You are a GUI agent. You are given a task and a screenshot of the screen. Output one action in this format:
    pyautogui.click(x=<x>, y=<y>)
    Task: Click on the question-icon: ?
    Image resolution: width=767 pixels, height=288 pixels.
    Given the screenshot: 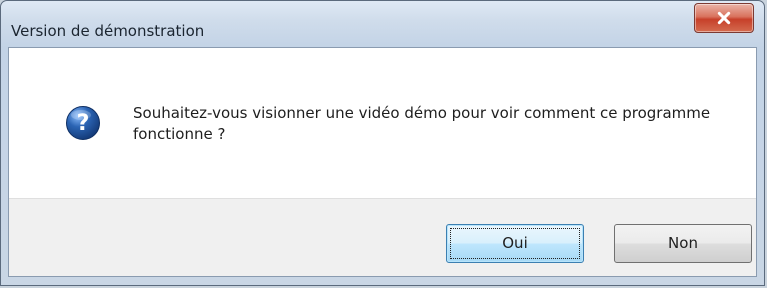 What is the action you would take?
    pyautogui.click(x=83, y=123)
    